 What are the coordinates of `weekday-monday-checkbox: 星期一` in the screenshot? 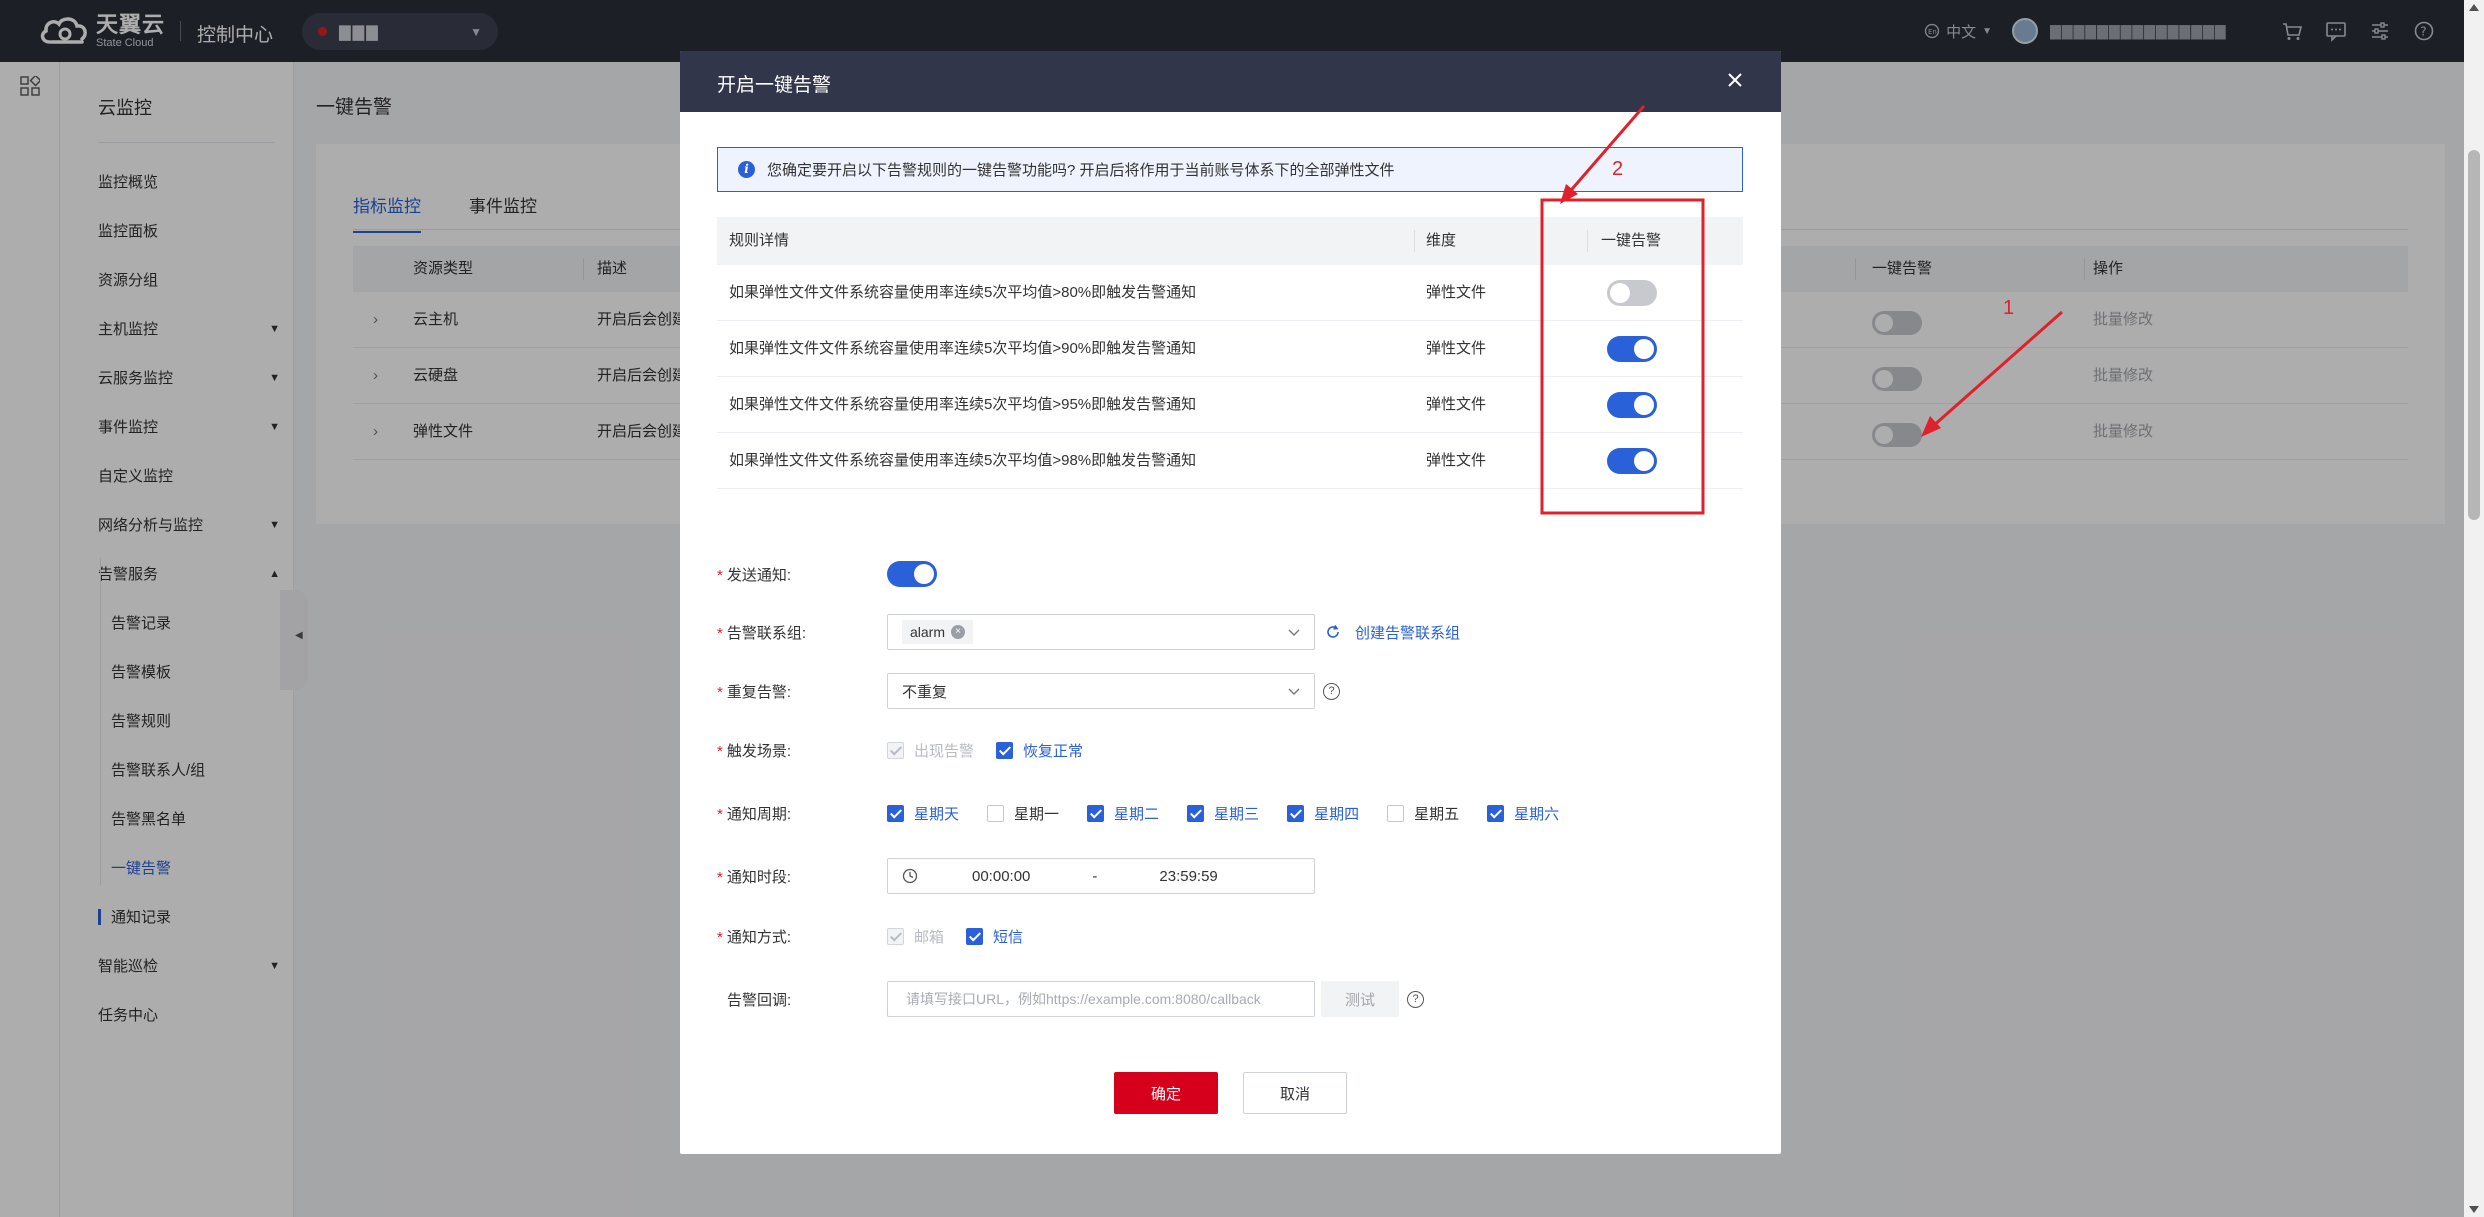 It's located at (1023, 813).